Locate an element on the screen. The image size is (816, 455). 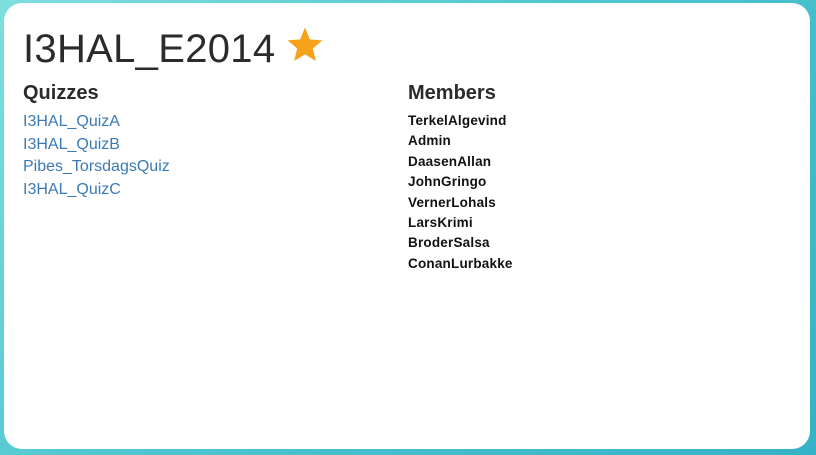
group-header: I3HAL_E2014 is located at coordinates (174, 49).